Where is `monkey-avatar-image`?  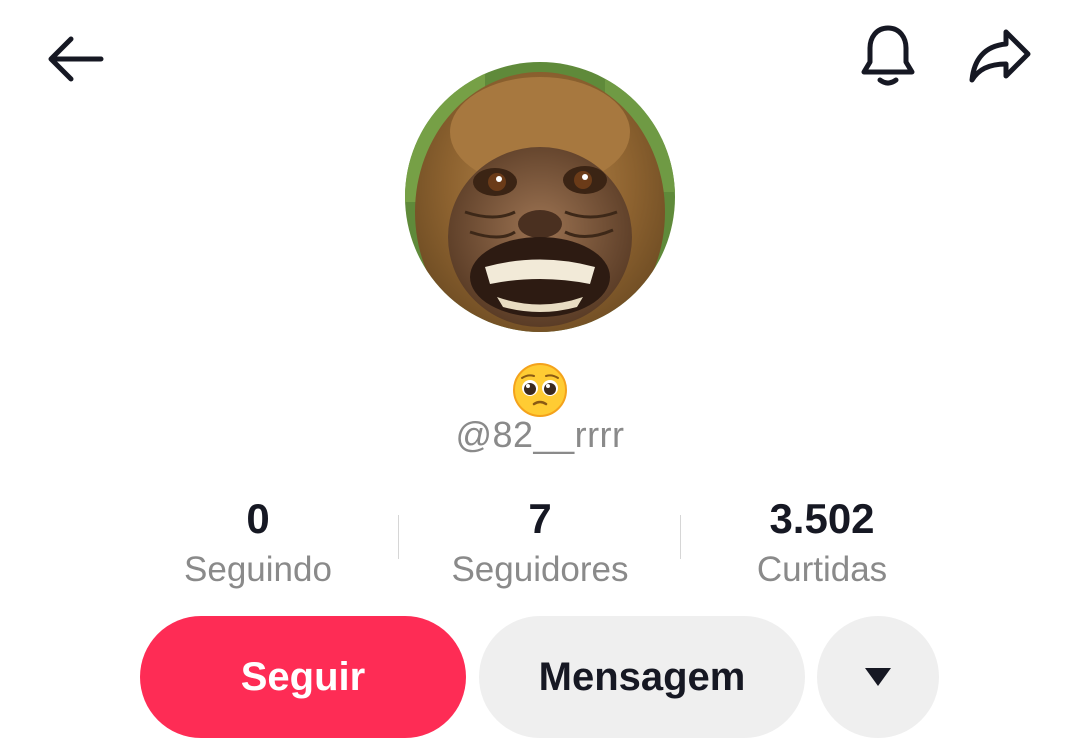 monkey-avatar-image is located at coordinates (540, 197).